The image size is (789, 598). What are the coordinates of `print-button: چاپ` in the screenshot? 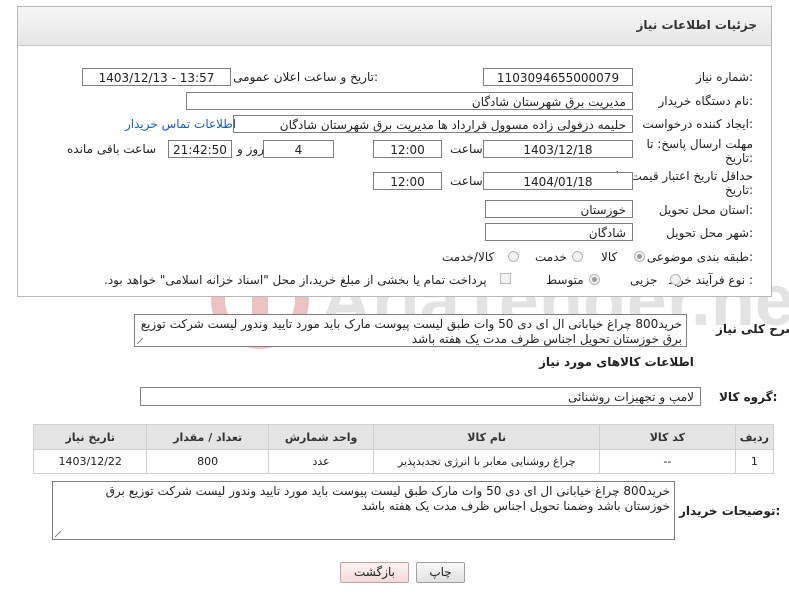 It's located at (440, 572).